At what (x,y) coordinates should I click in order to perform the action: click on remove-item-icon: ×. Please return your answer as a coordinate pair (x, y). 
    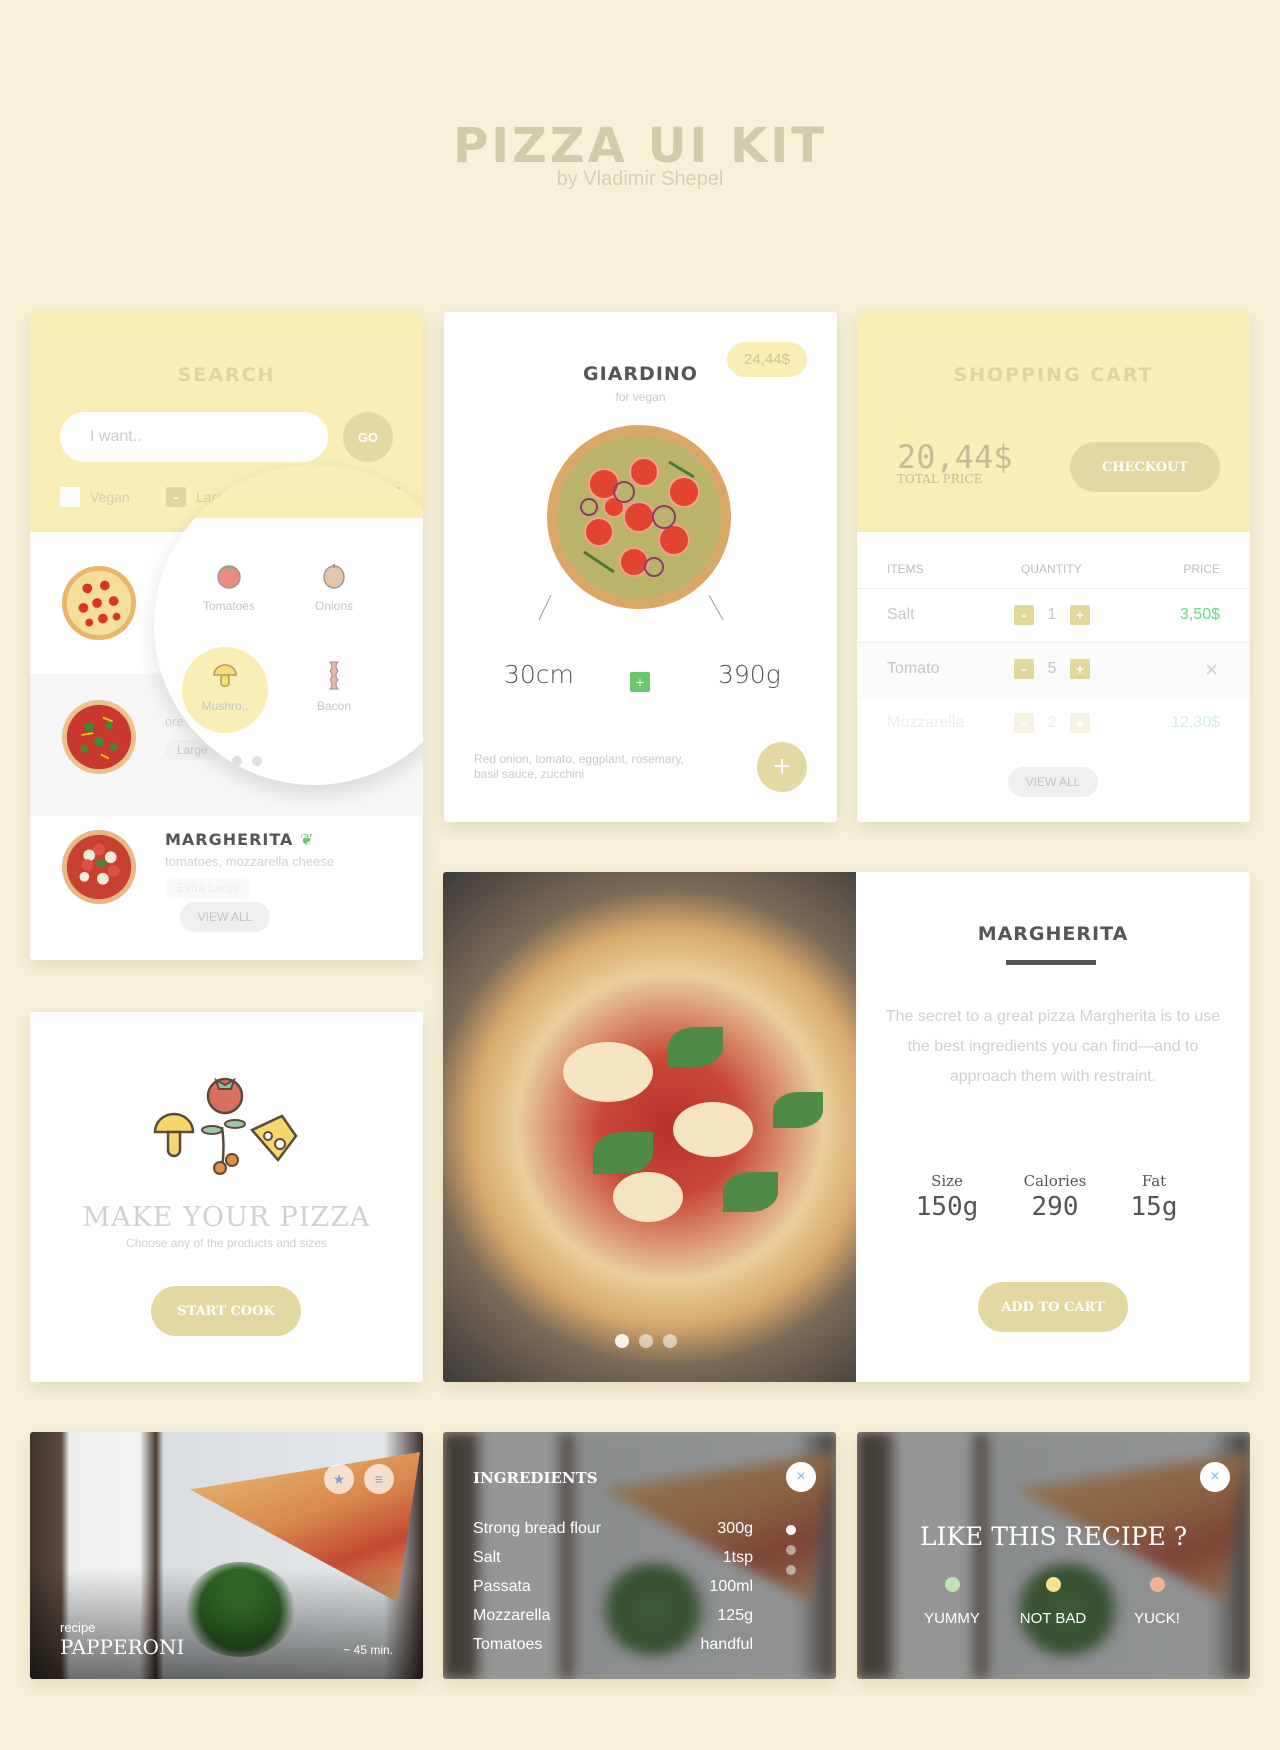
    Looking at the image, I should click on (1211, 670).